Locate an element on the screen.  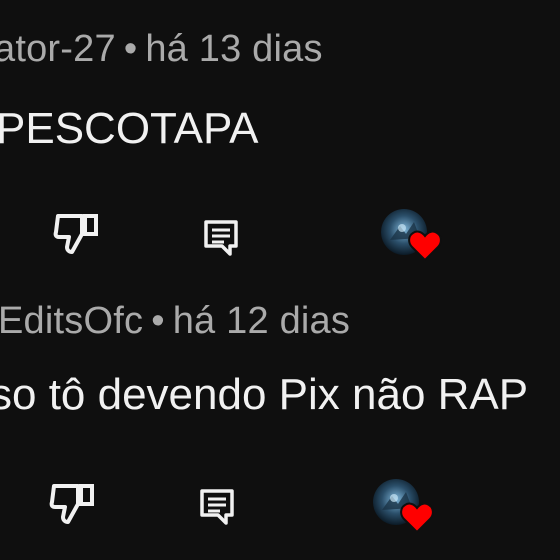
comment-author: ator-27 is located at coordinates (58, 49).